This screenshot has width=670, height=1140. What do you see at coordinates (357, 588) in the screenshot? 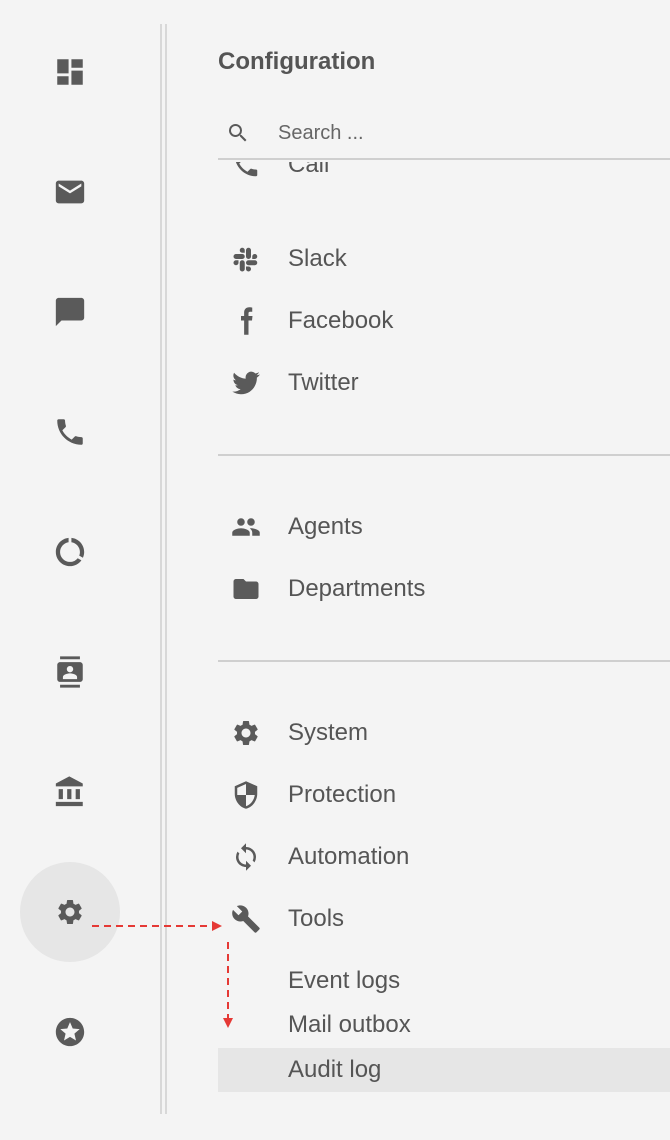
I see `nav-item-label: Departments` at bounding box center [357, 588].